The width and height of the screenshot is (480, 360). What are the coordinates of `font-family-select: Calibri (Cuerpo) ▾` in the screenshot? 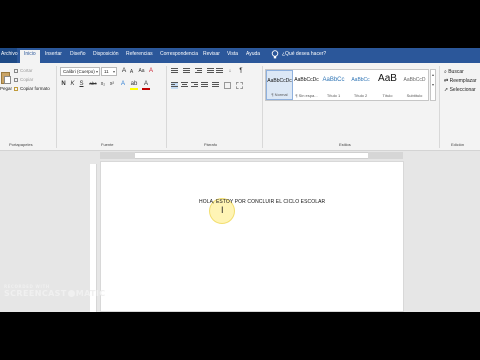 It's located at (80, 71).